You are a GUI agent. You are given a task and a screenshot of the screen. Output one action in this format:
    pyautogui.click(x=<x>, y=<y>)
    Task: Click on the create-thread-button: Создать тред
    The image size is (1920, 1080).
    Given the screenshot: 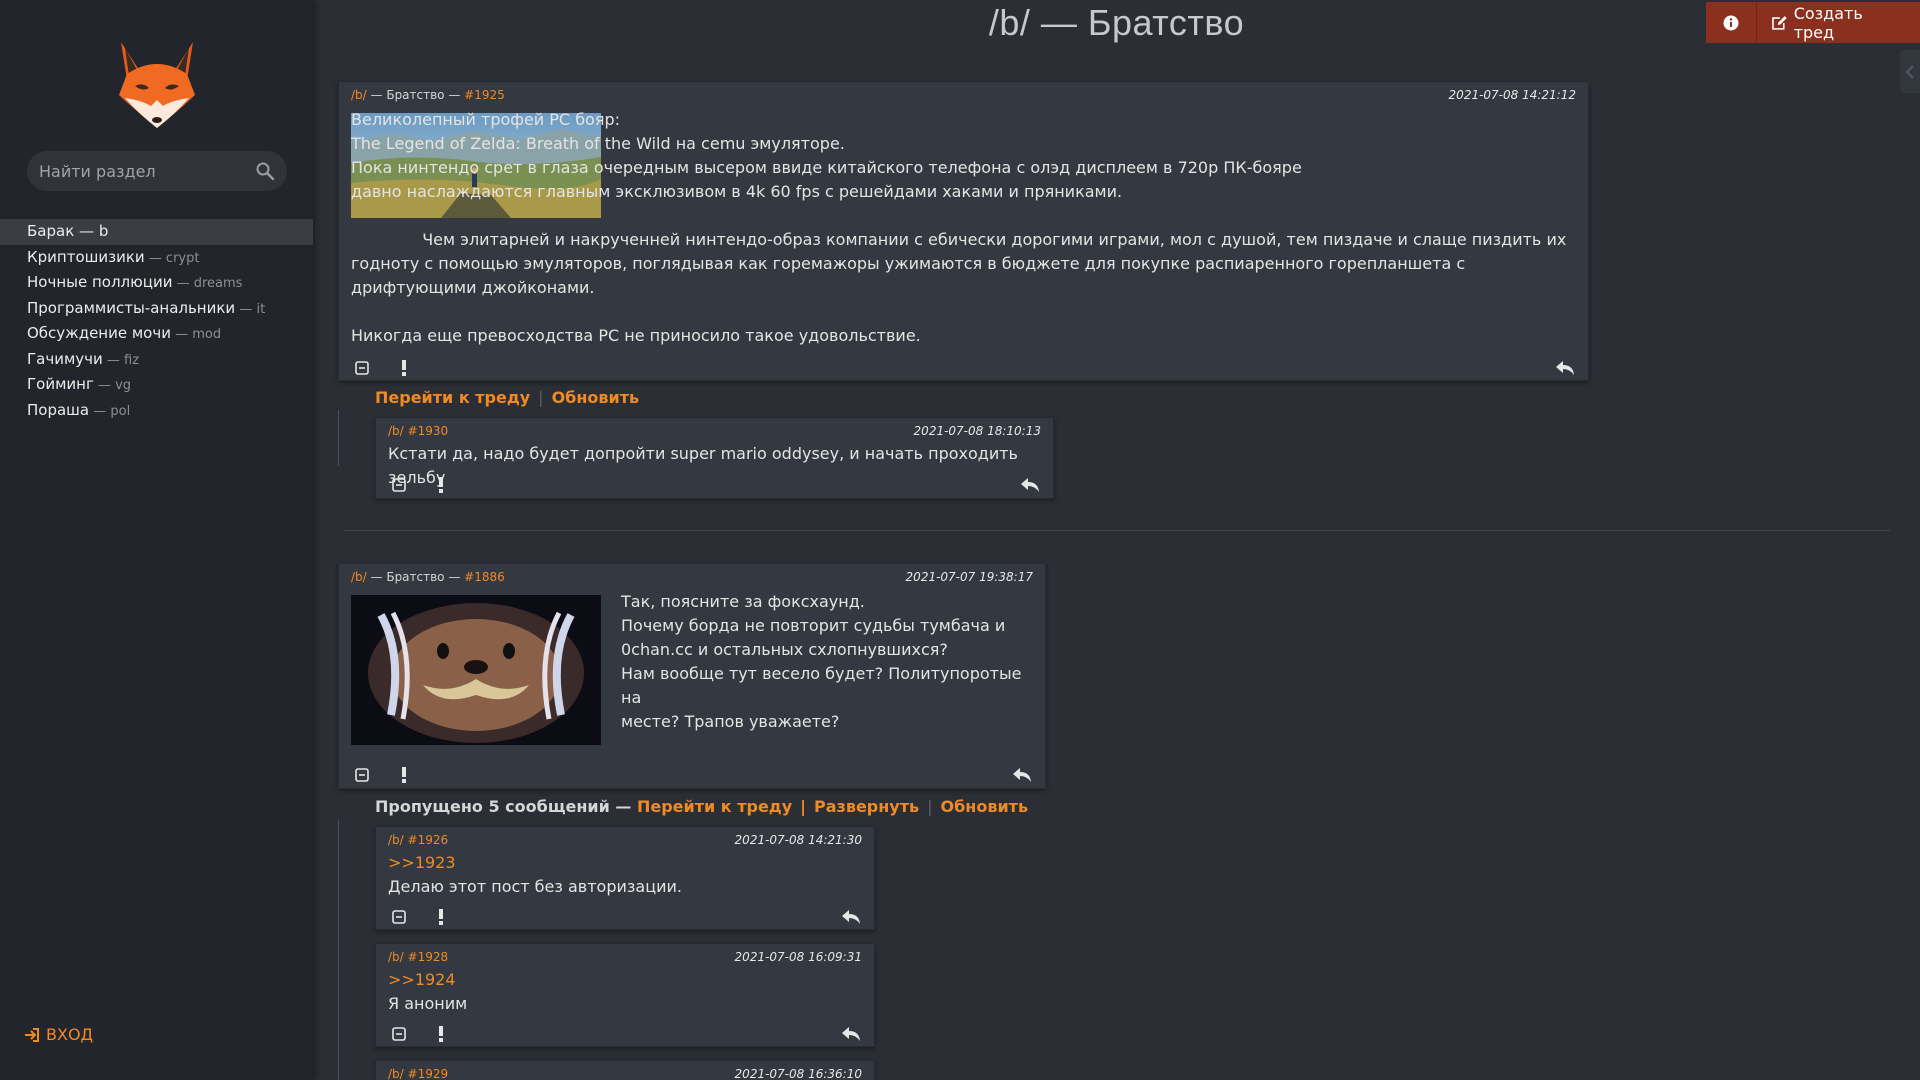 What is the action you would take?
    pyautogui.click(x=1838, y=22)
    